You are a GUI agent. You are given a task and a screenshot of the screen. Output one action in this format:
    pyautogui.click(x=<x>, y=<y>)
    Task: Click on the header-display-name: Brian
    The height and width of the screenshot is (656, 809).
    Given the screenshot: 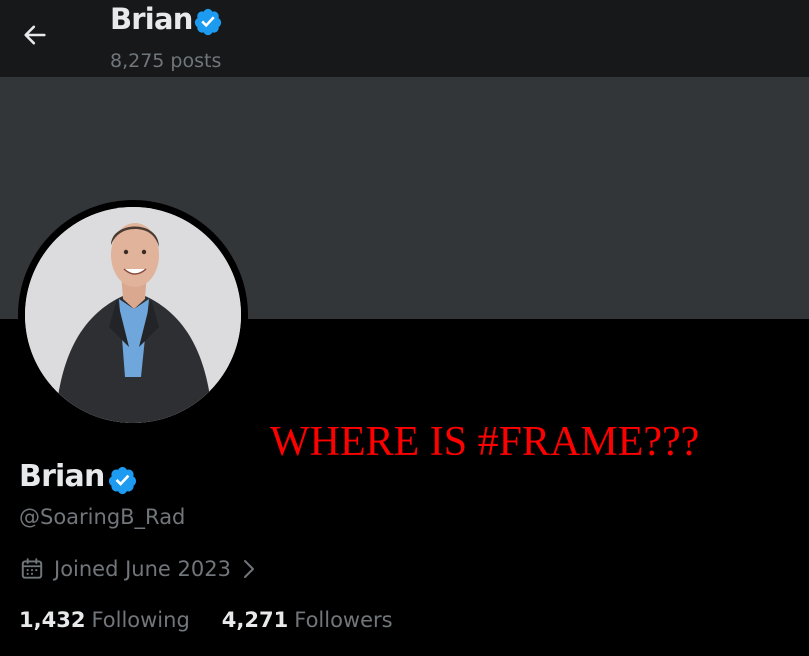 What is the action you would take?
    pyautogui.click(x=151, y=19)
    